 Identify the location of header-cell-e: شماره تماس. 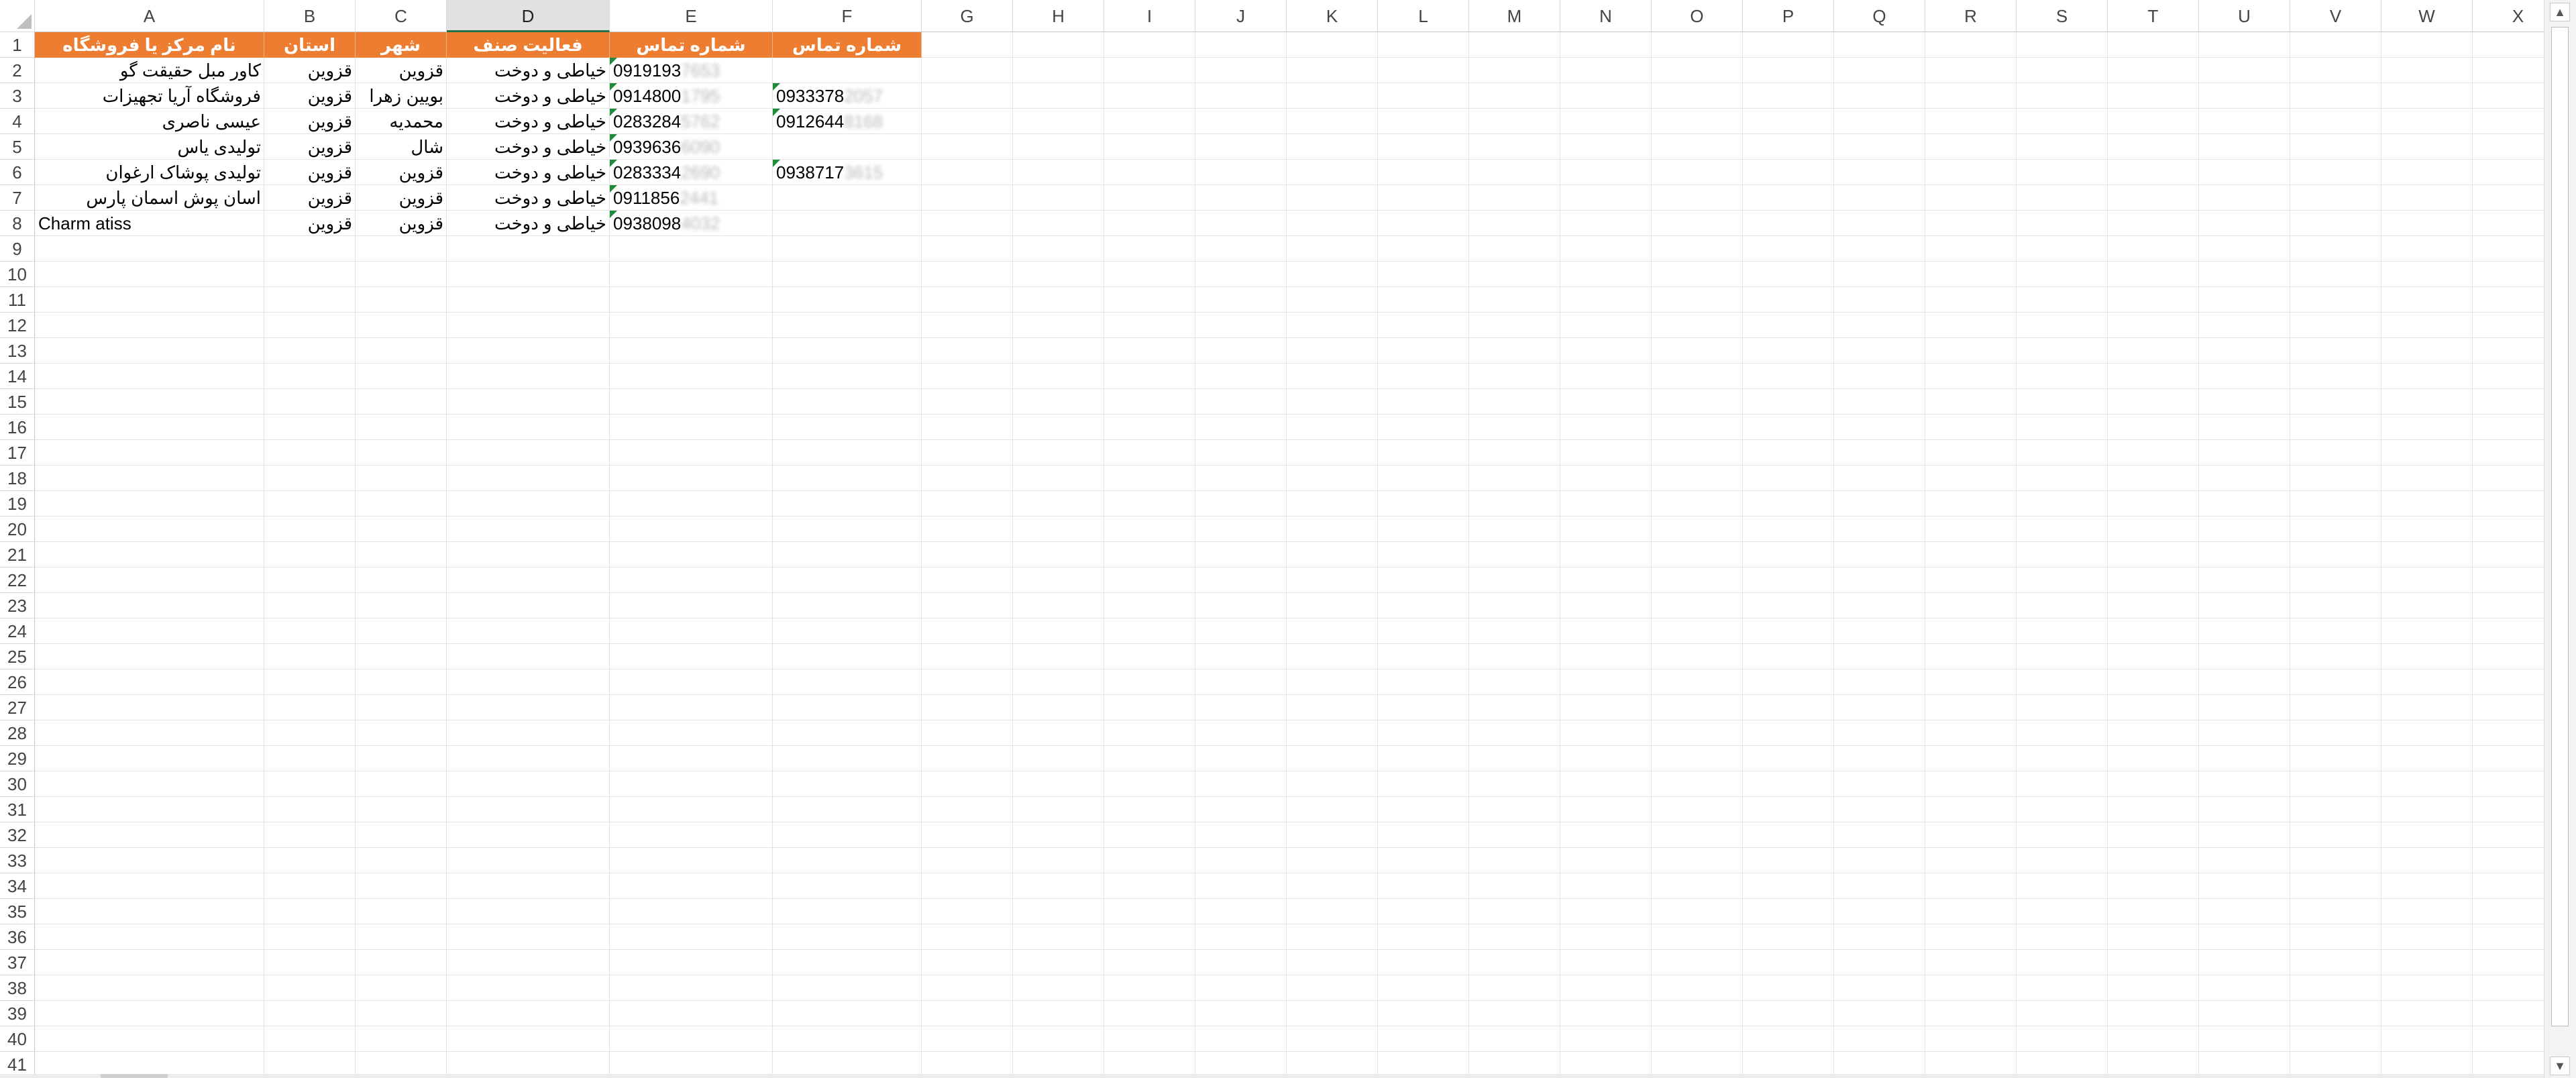
(691, 45).